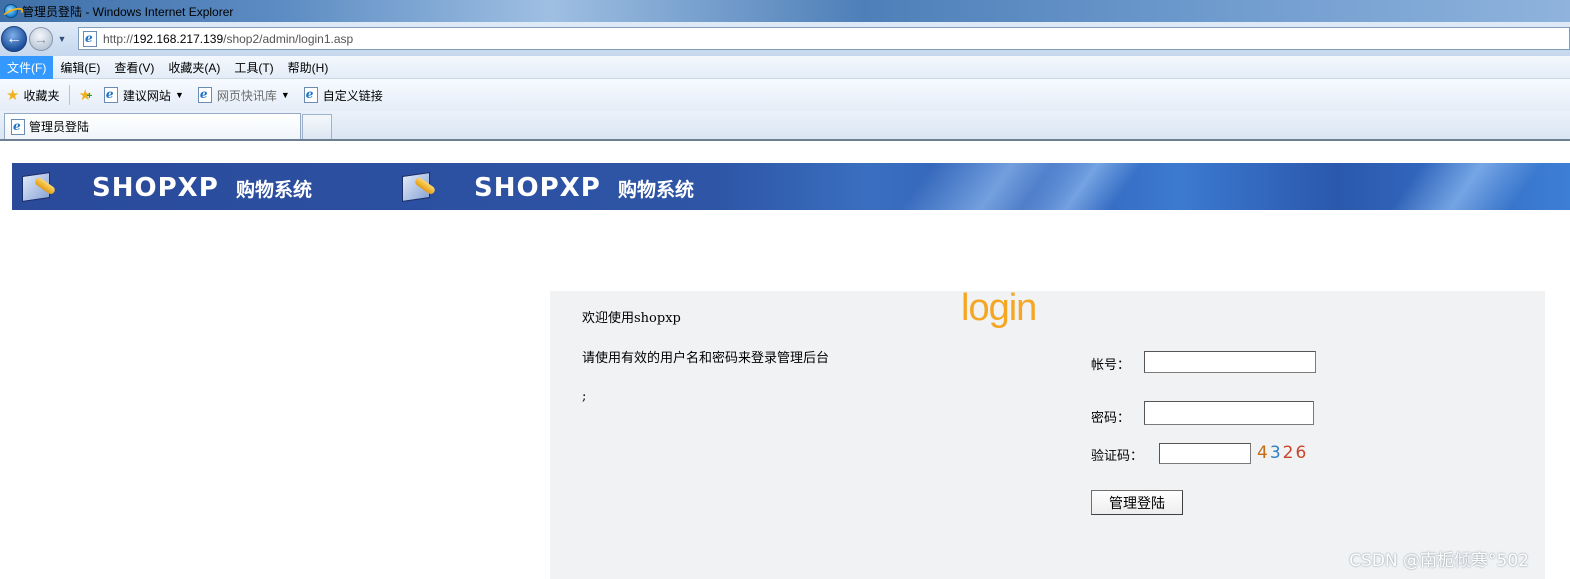  Describe the element at coordinates (584, 396) in the screenshot. I see `semicolon-text: ;` at that location.